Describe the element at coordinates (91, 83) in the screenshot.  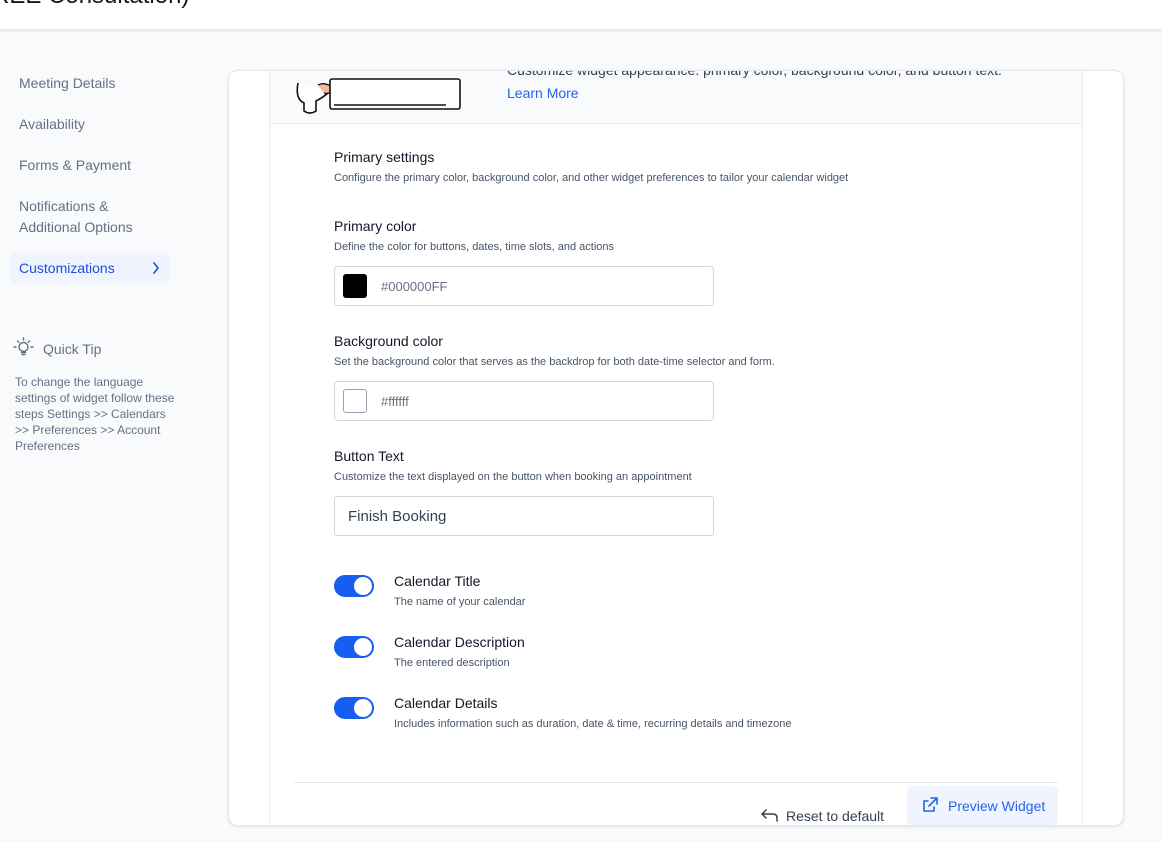
I see `sidebar-item-meeting-details: Meeting Details` at that location.